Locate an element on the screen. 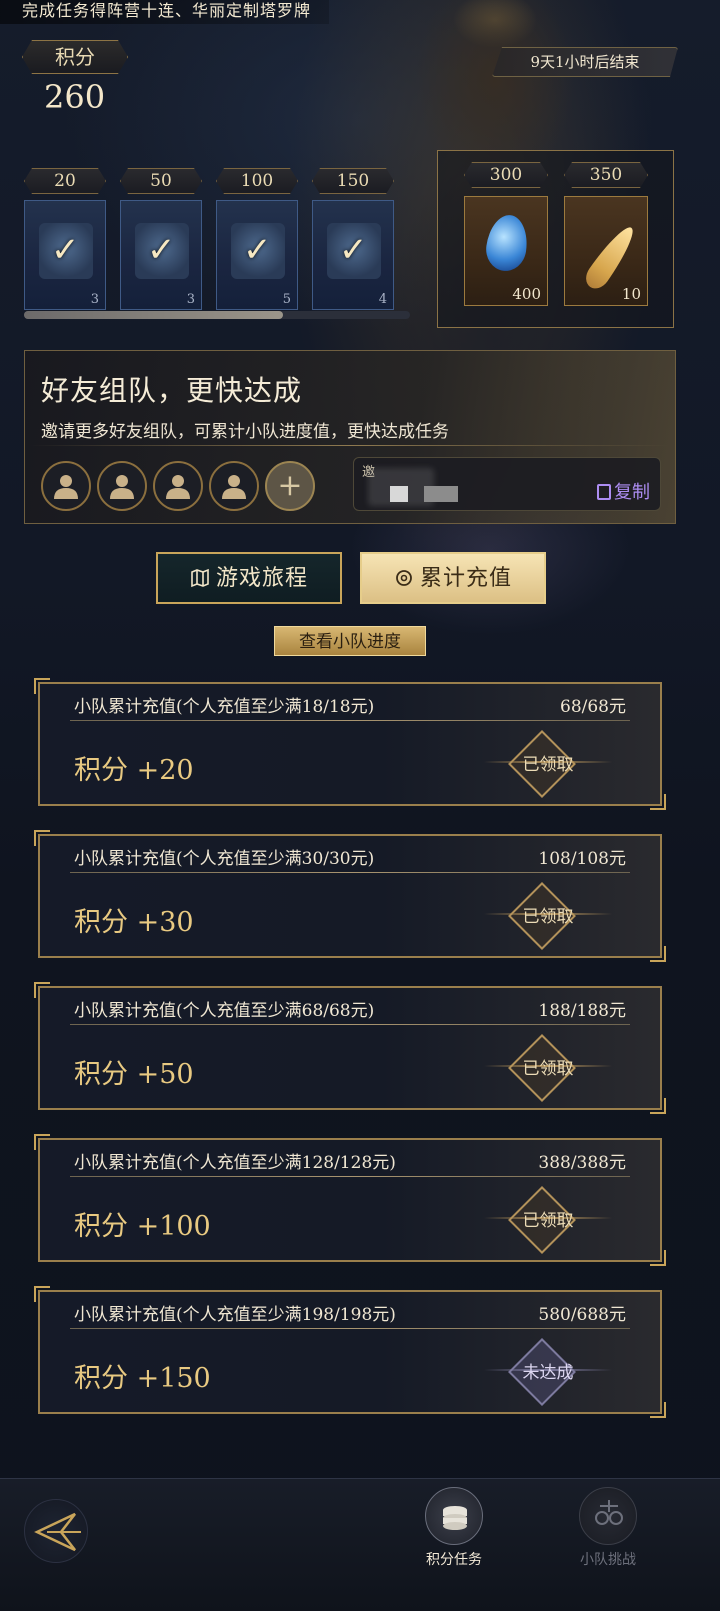  back-button is located at coordinates (56, 1531).